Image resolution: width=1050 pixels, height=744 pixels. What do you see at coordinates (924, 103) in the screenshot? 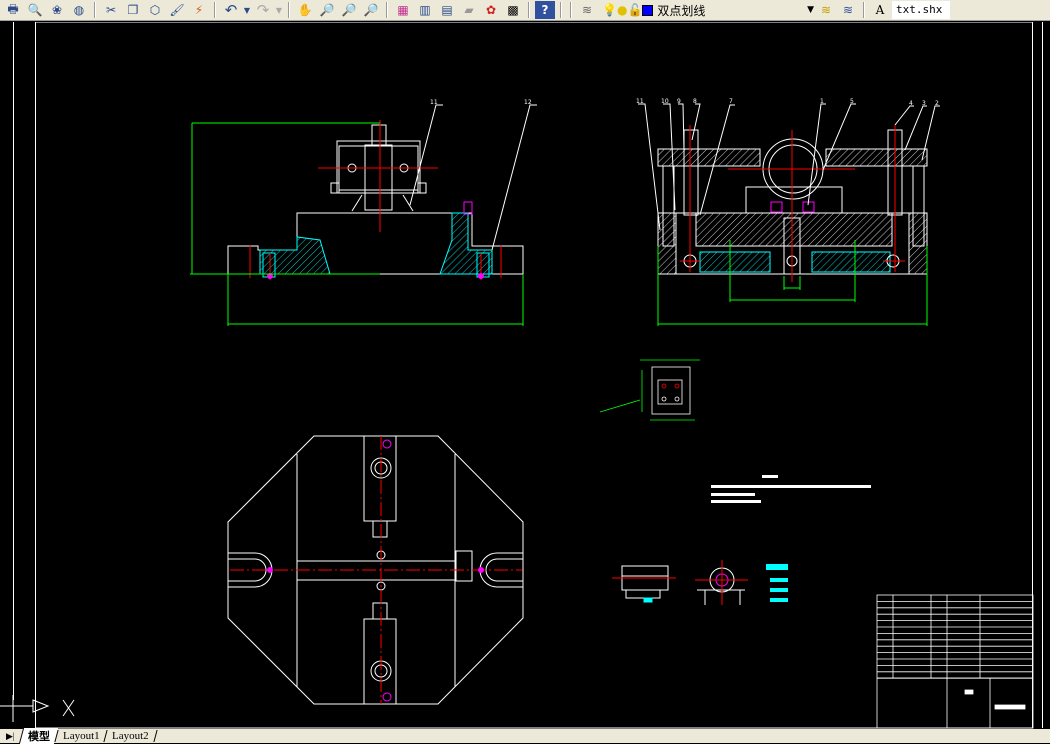
I see `balloon-label: 3` at bounding box center [924, 103].